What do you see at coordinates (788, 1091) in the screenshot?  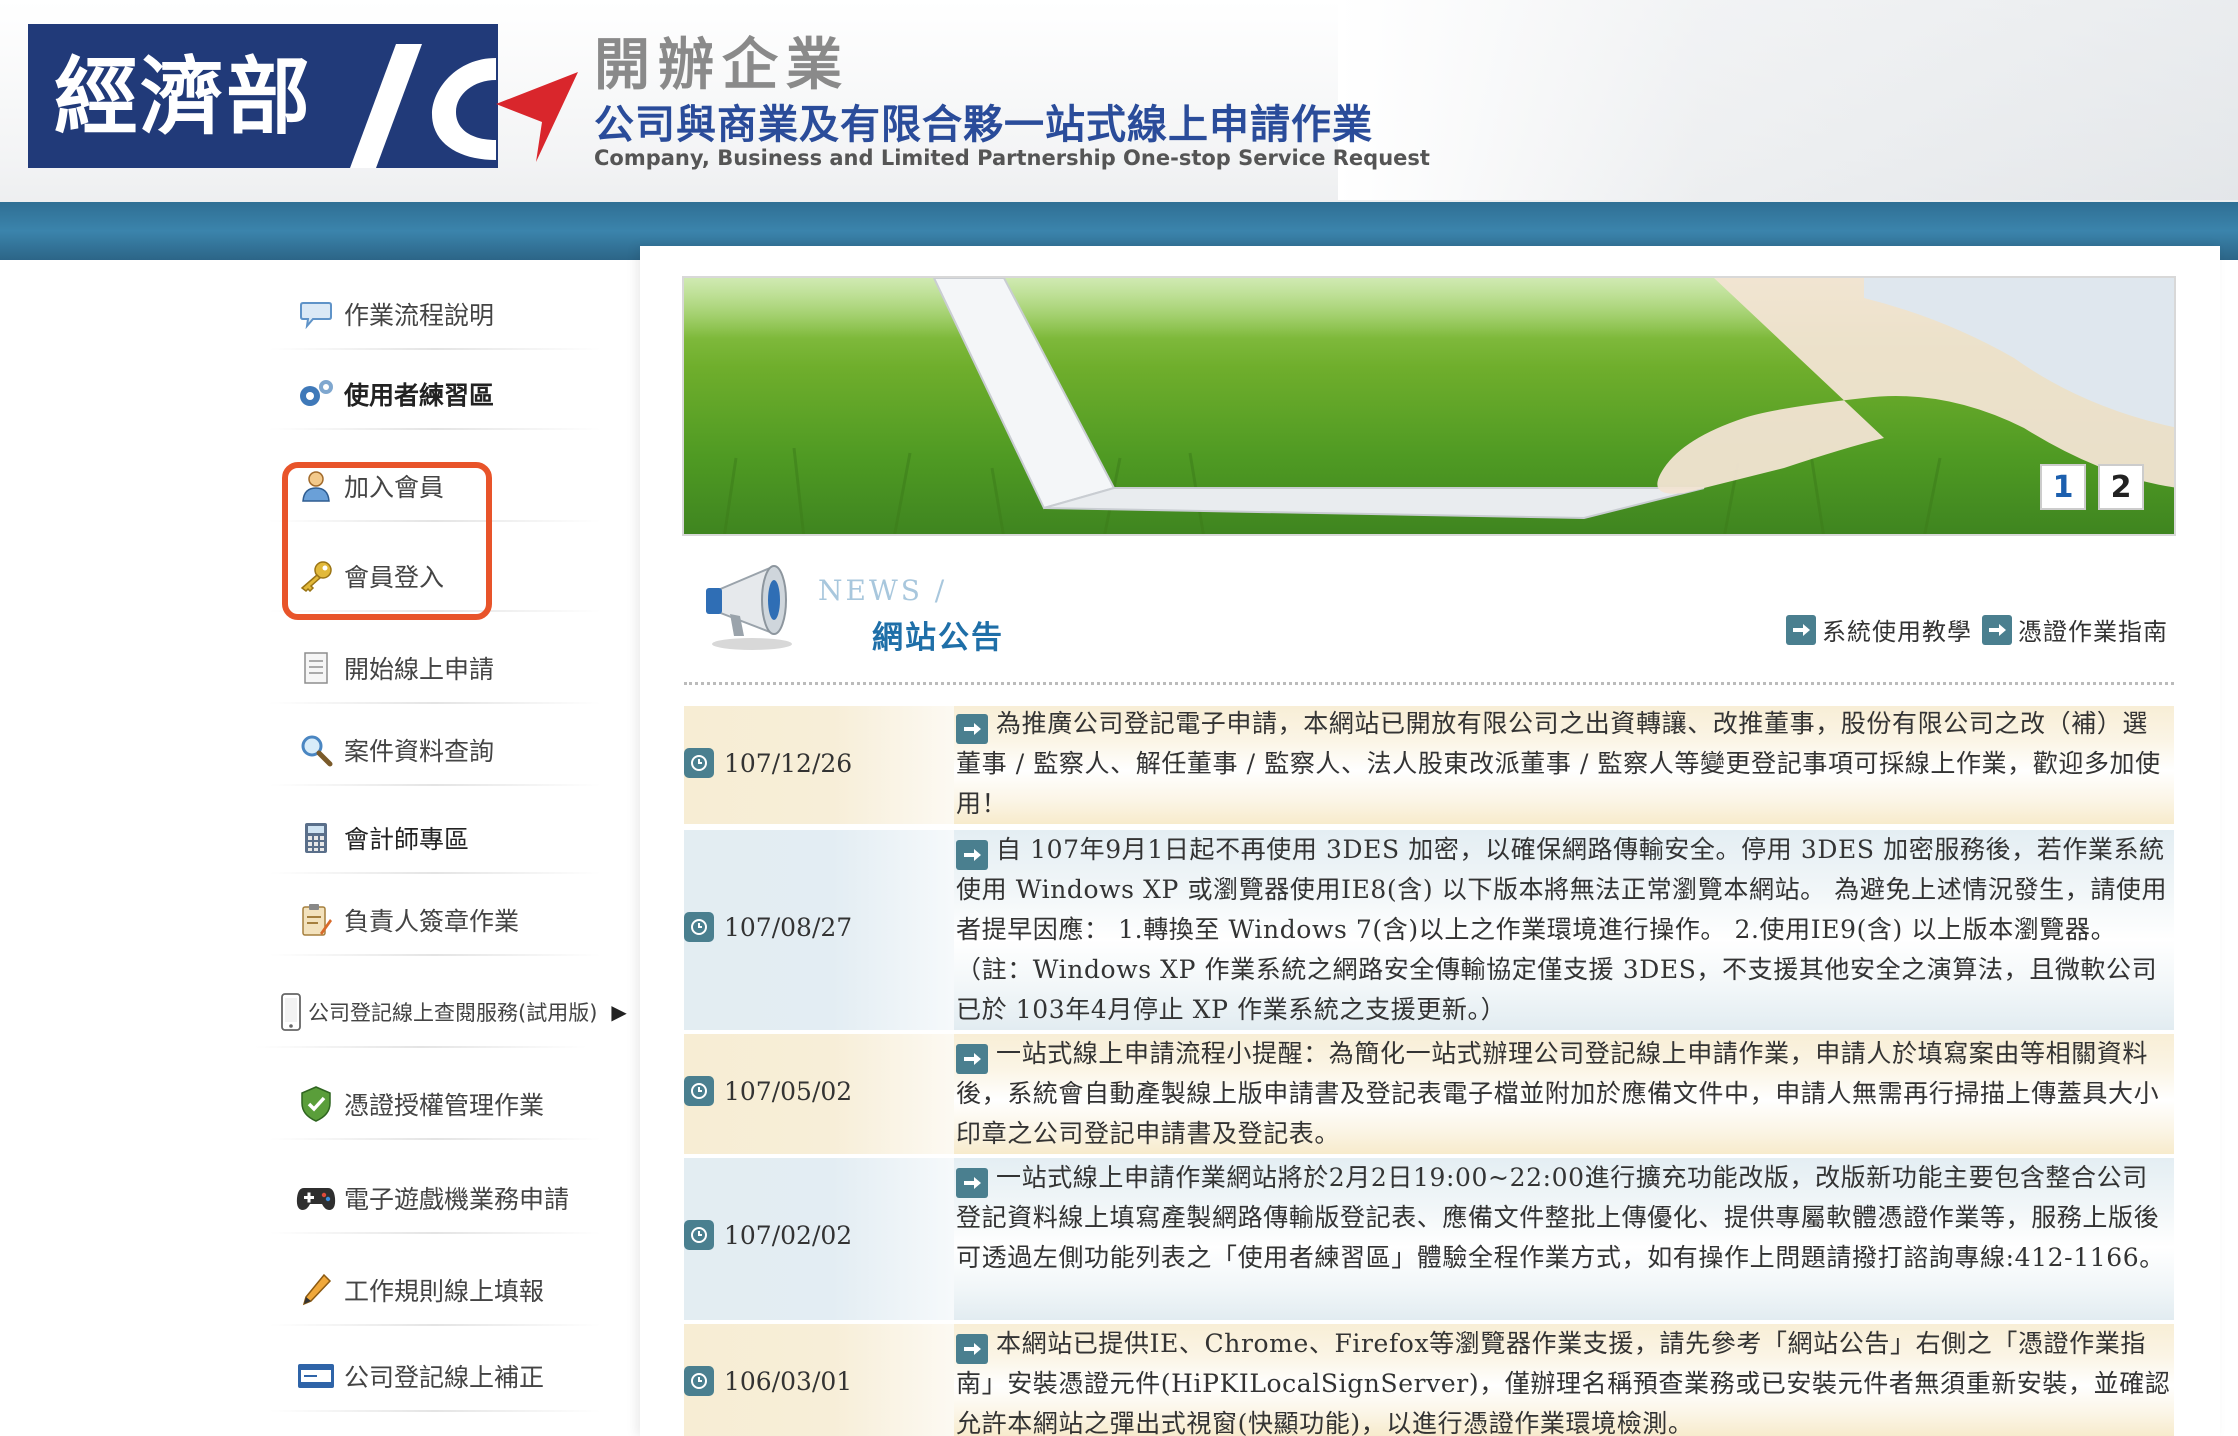 I see `news-date-text: 107/05/02` at bounding box center [788, 1091].